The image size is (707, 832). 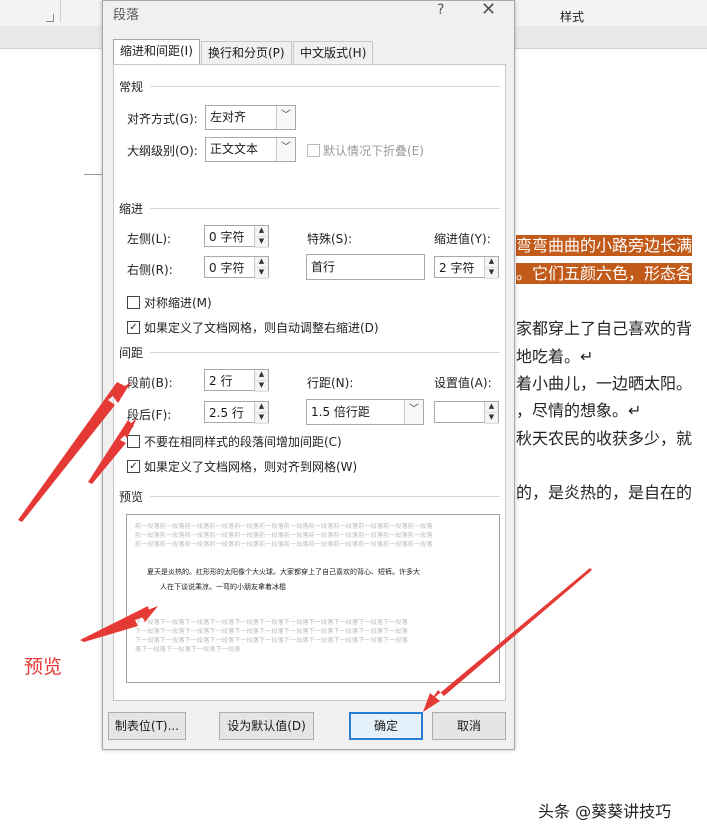 What do you see at coordinates (43, 667) in the screenshot?
I see `annotation-label: 预览` at bounding box center [43, 667].